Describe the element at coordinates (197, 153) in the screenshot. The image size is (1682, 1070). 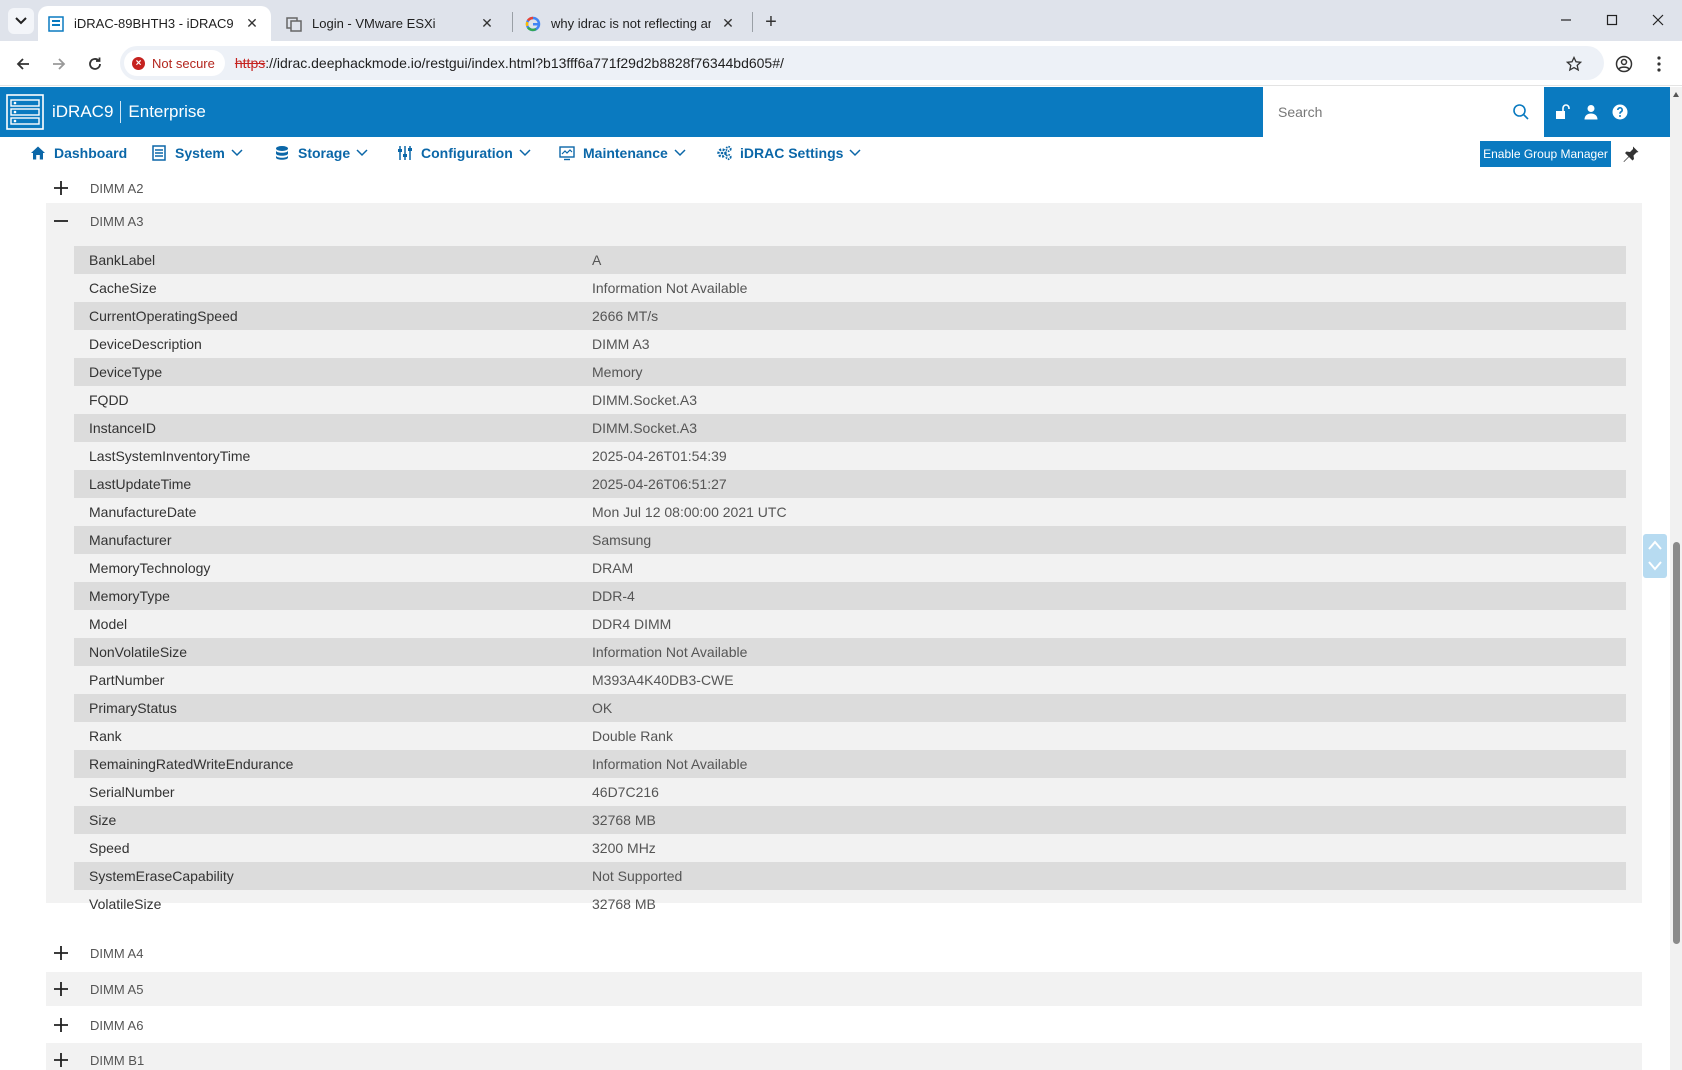
I see `menu-system: System` at that location.